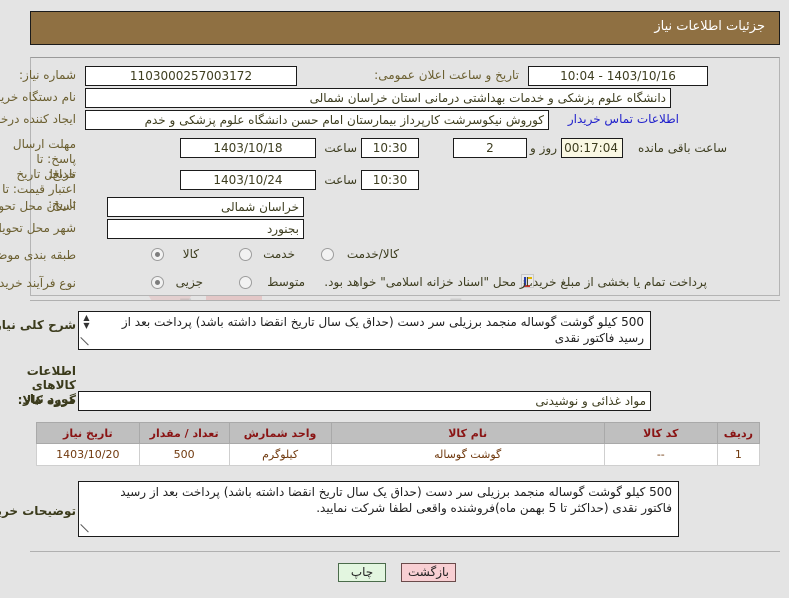 The image size is (789, 598). I want to click on radio-process-jozi, so click(157, 282).